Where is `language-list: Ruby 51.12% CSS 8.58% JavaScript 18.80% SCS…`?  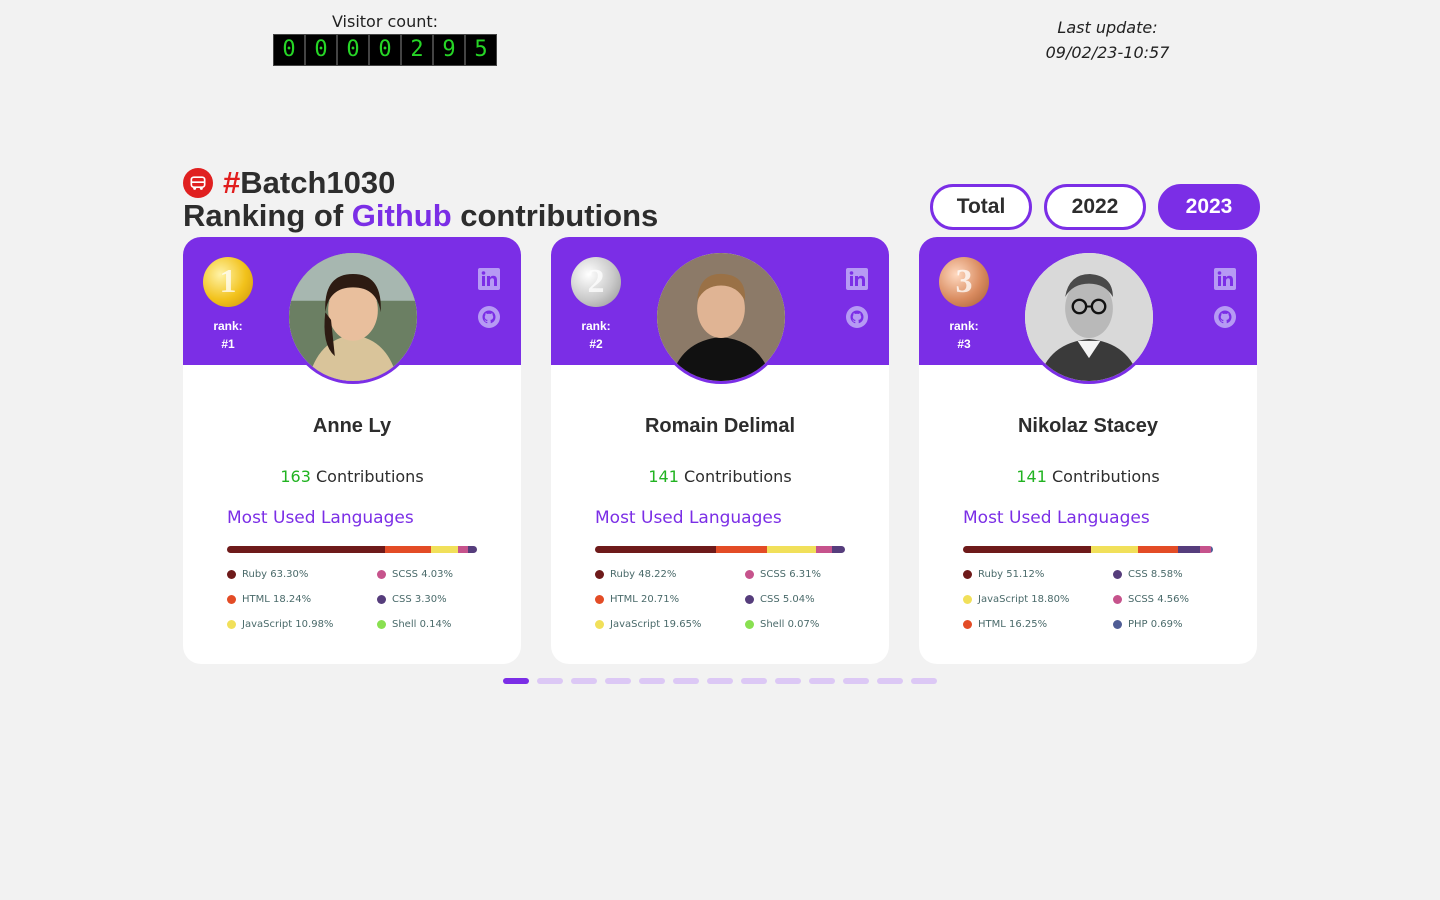
language-list: Ruby 51.12% CSS 8.58% JavaScript 18.80% SCS… is located at coordinates (1110, 599).